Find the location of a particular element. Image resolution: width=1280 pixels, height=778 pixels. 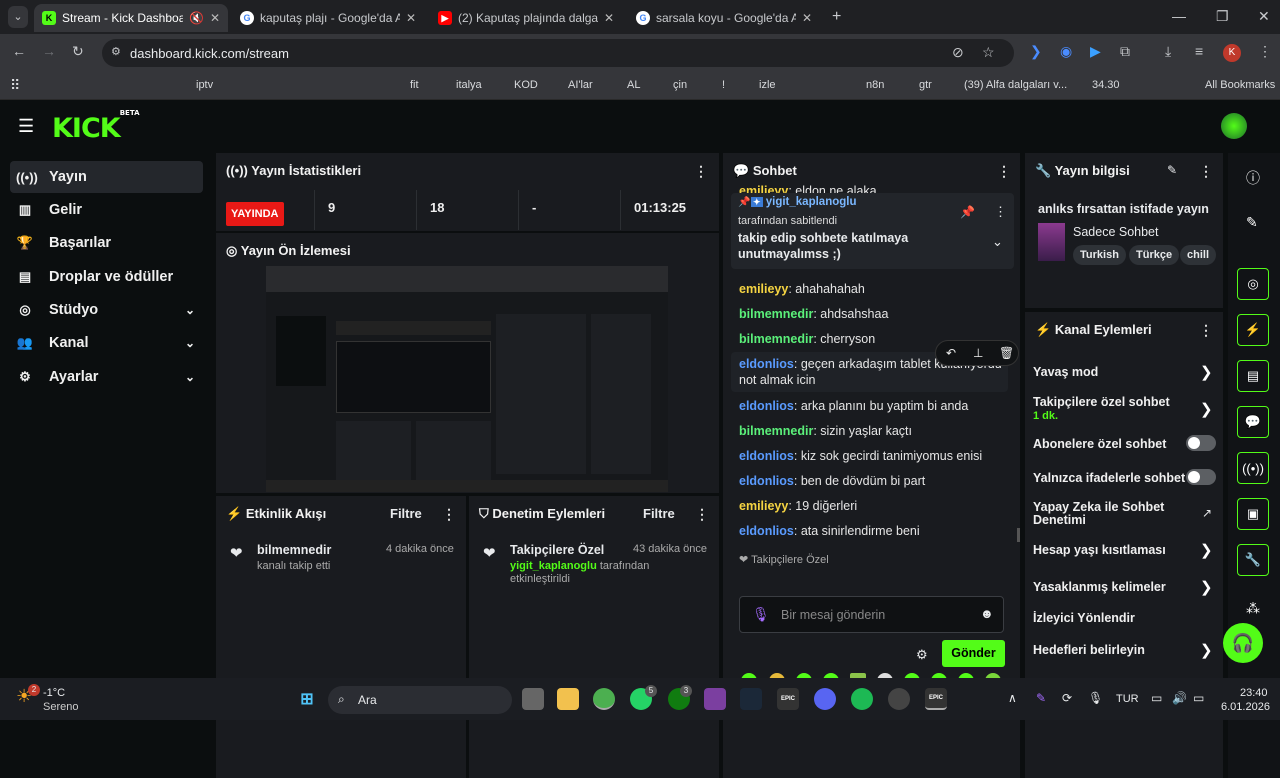

spotify-icon is located at coordinates (862, 699).